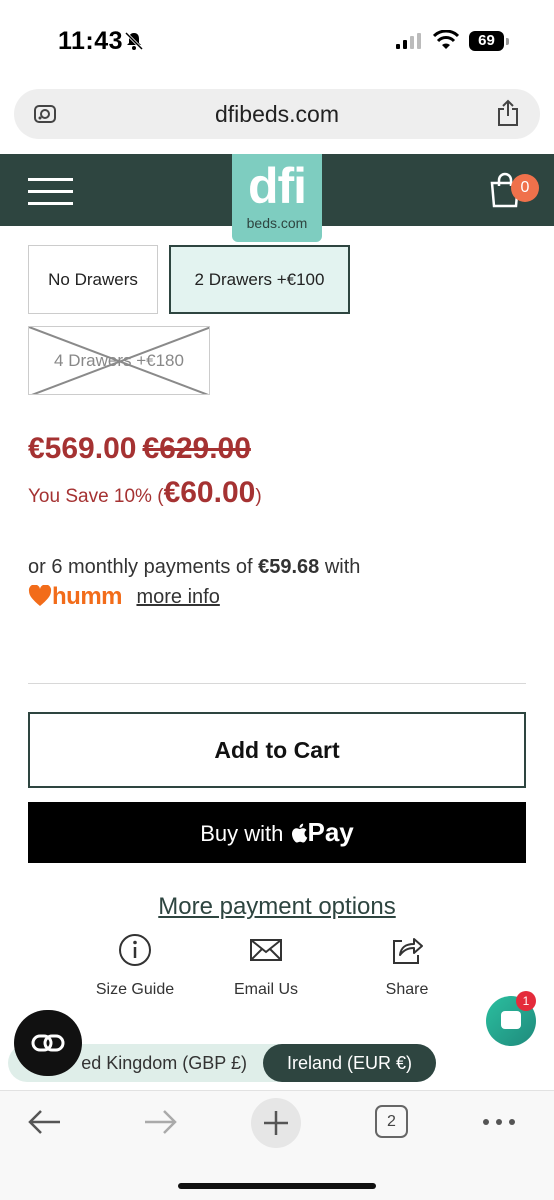 The height and width of the screenshot is (1200, 554). Describe the element at coordinates (209, 492) in the screenshot. I see `savings-amount: €60.00` at that location.